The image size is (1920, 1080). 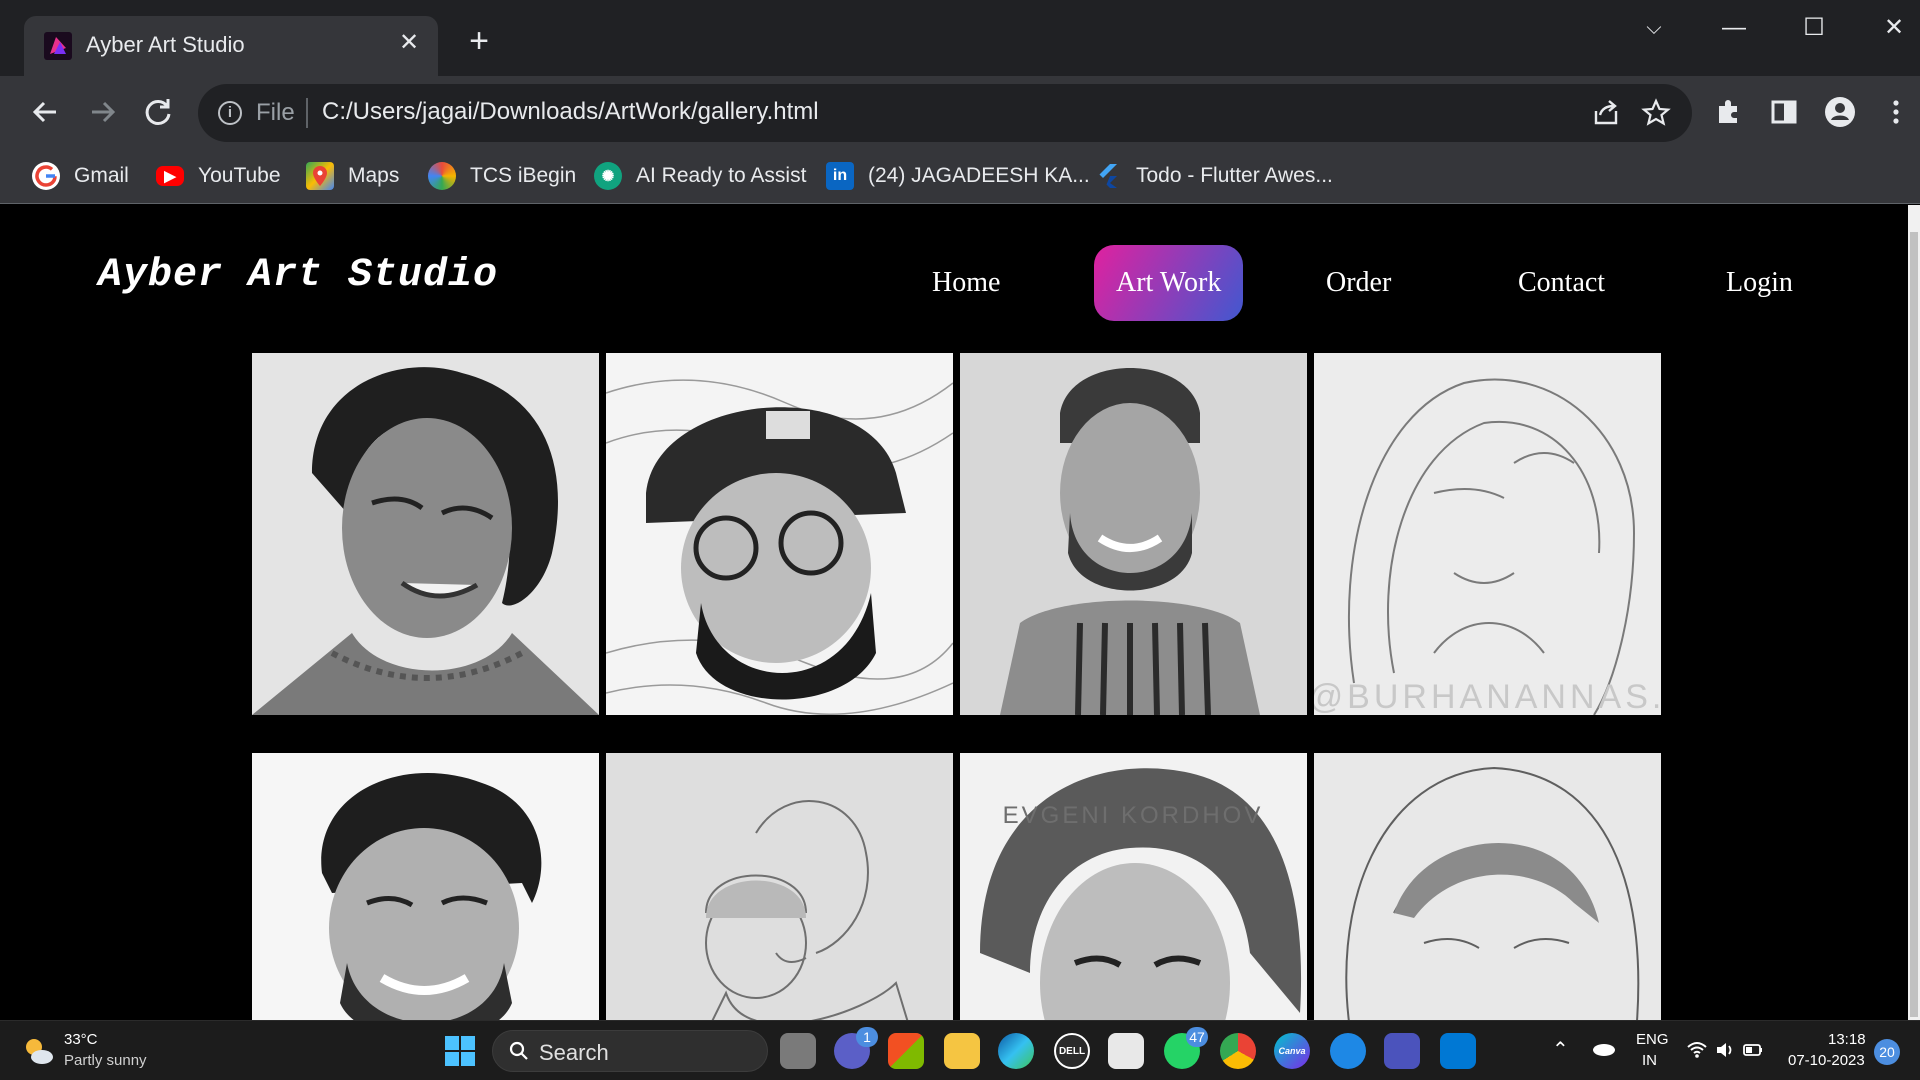 What do you see at coordinates (1654, 29) in the screenshot?
I see `tab-search-dropdown-icon: ⌵` at bounding box center [1654, 29].